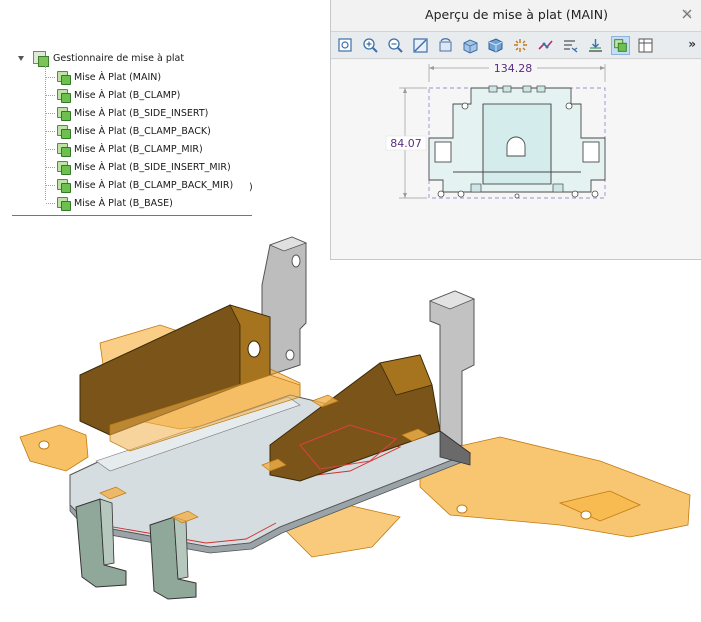 Image resolution: width=701 pixels, height=622 pixels. I want to click on tree-root-node: Gestionnaire de mise à plat, so click(101, 58).